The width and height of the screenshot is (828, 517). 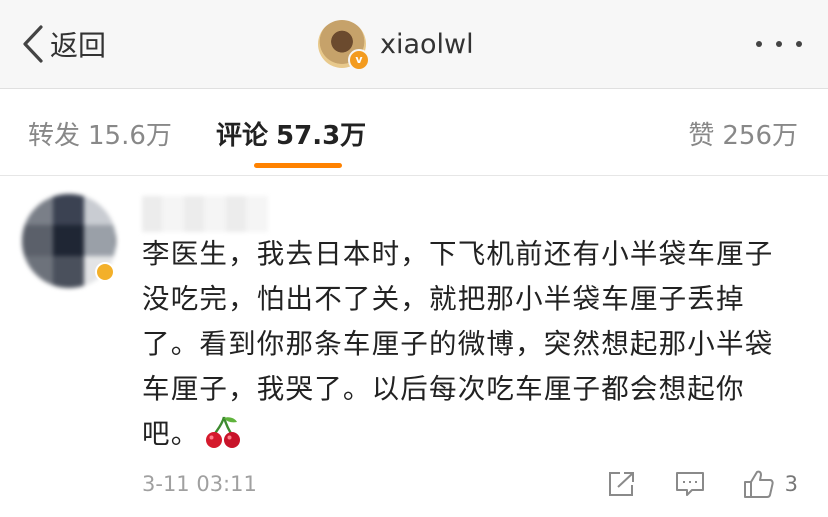 I want to click on comment-icon, so click(x=689, y=484).